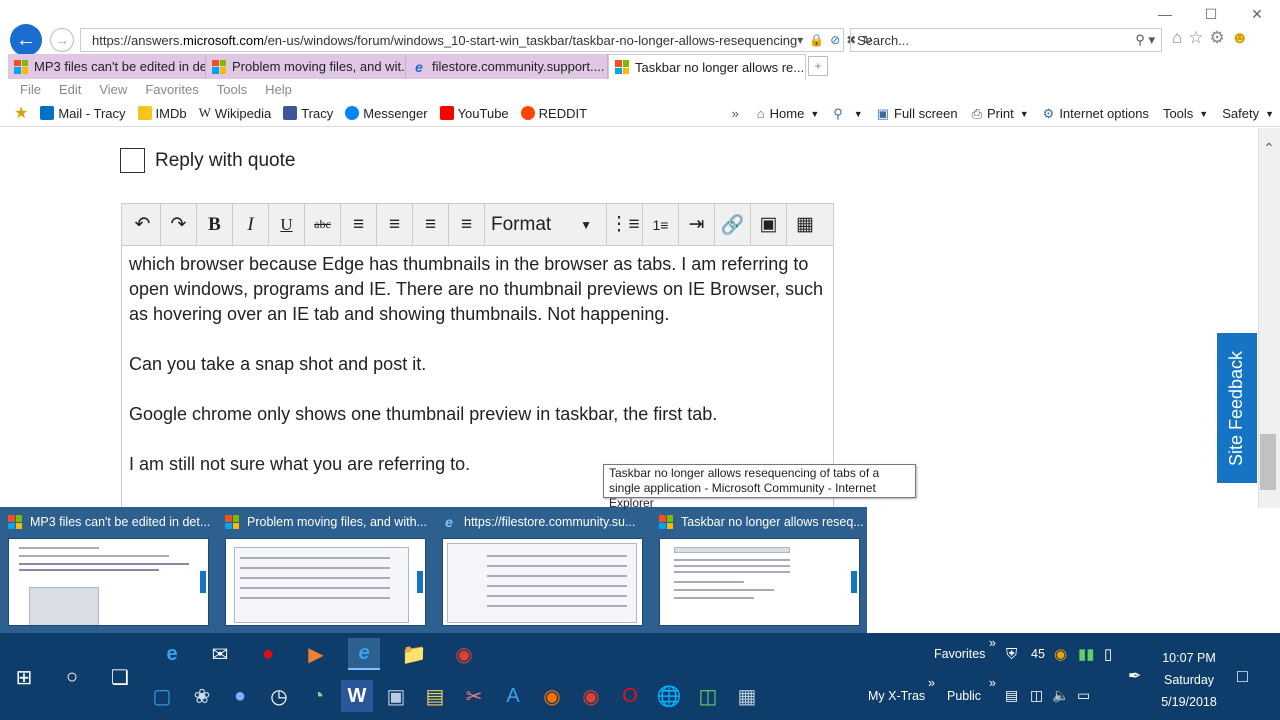 This screenshot has height=720, width=1280. I want to click on underline-icon: U, so click(287, 224).